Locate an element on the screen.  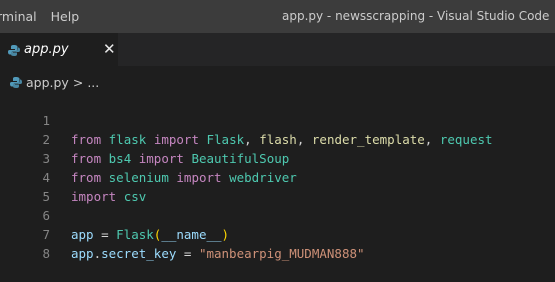
code-text: import csv is located at coordinates (109, 196).